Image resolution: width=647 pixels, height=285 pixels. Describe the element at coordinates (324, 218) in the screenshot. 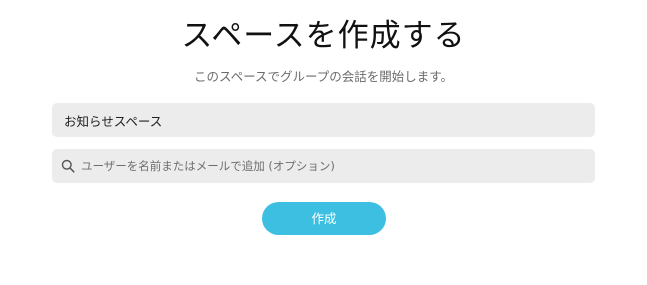

I see `create-button: 作成` at that location.